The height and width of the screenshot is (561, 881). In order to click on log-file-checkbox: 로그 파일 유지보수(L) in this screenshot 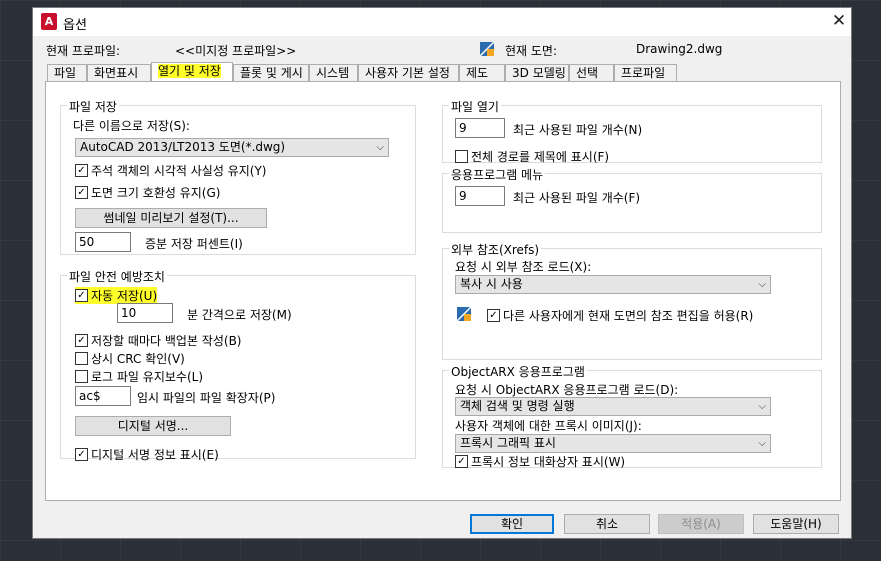, I will do `click(139, 376)`.